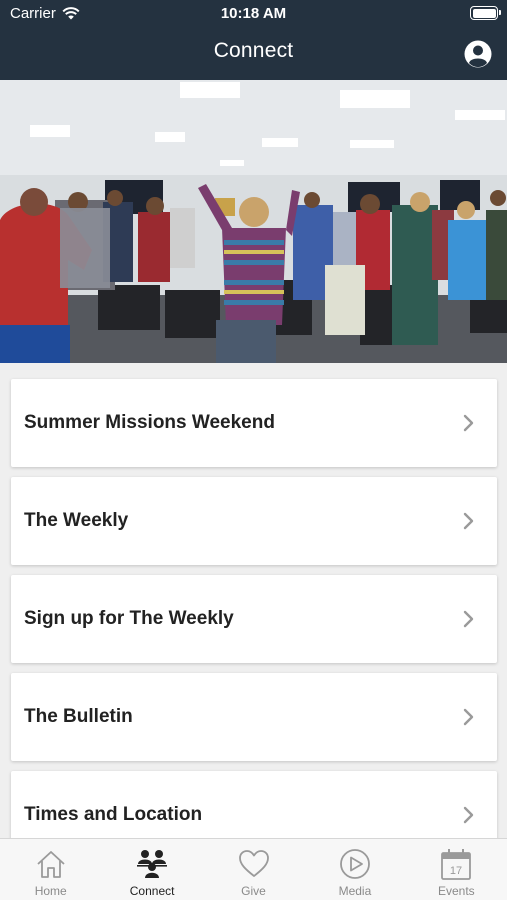  Describe the element at coordinates (478, 54) in the screenshot. I see `user-circle-icon` at that location.